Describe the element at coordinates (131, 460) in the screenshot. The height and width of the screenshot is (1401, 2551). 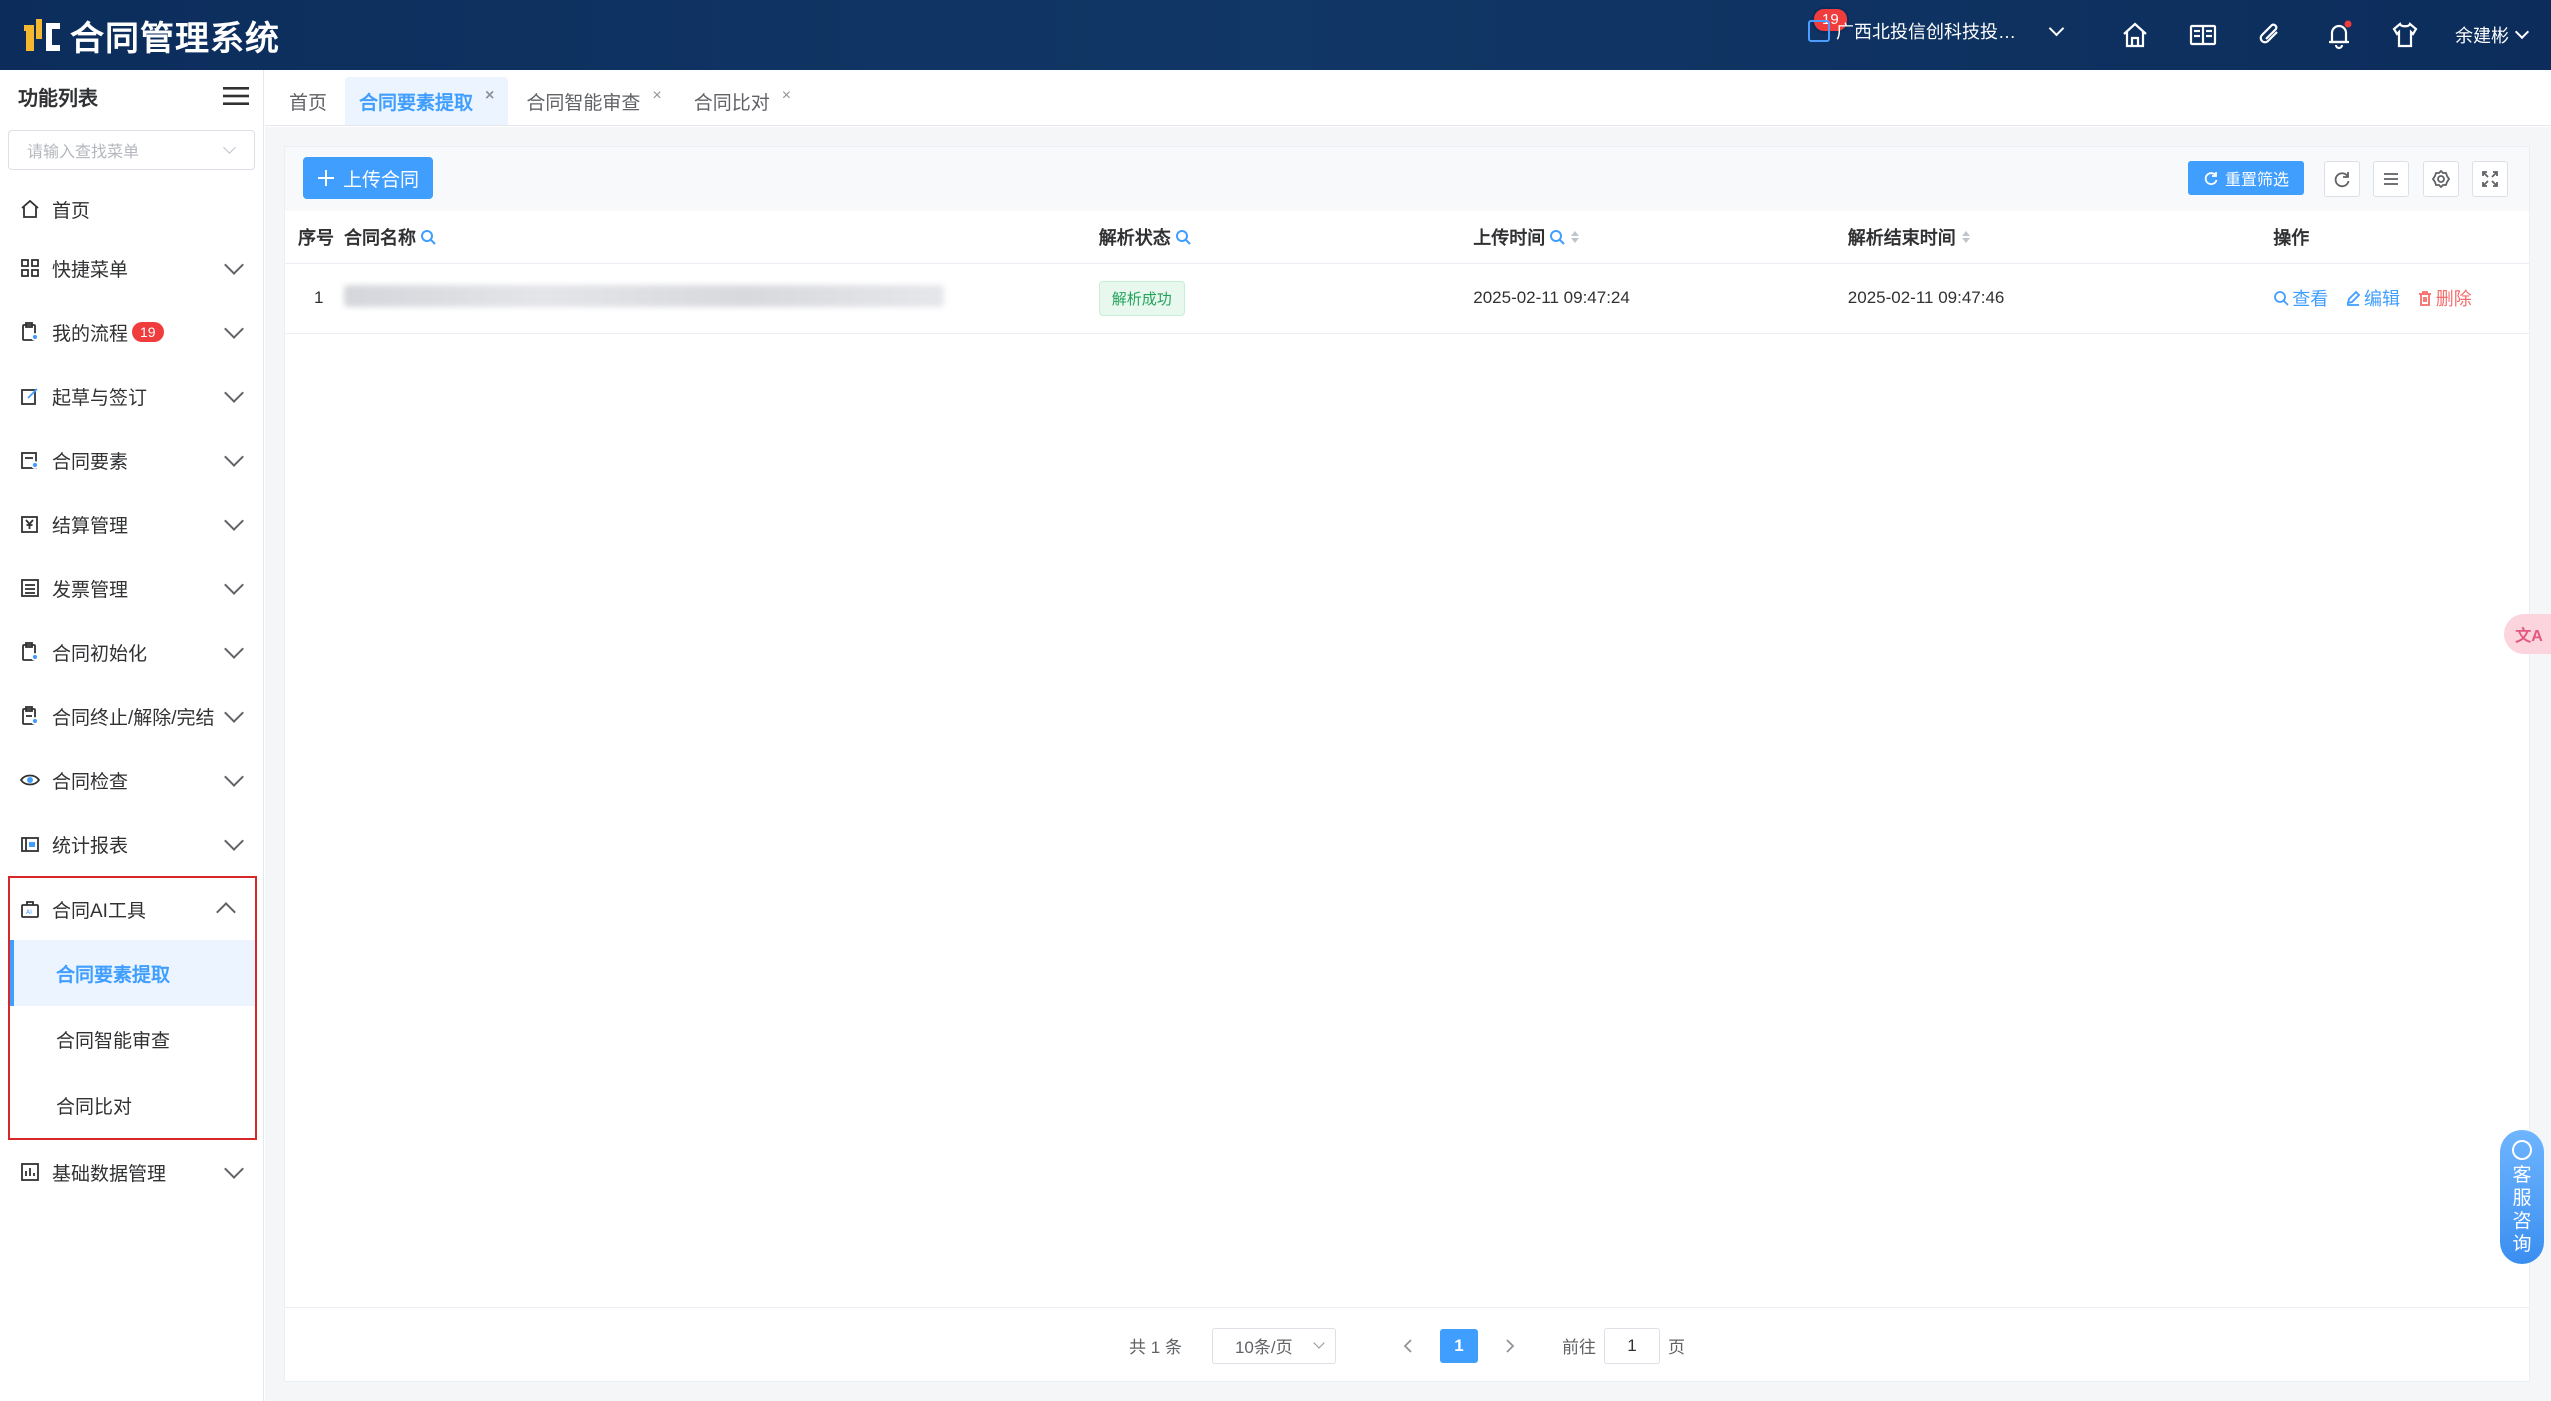
I see `sidebar-item-contract-elements: 合同要素` at that location.